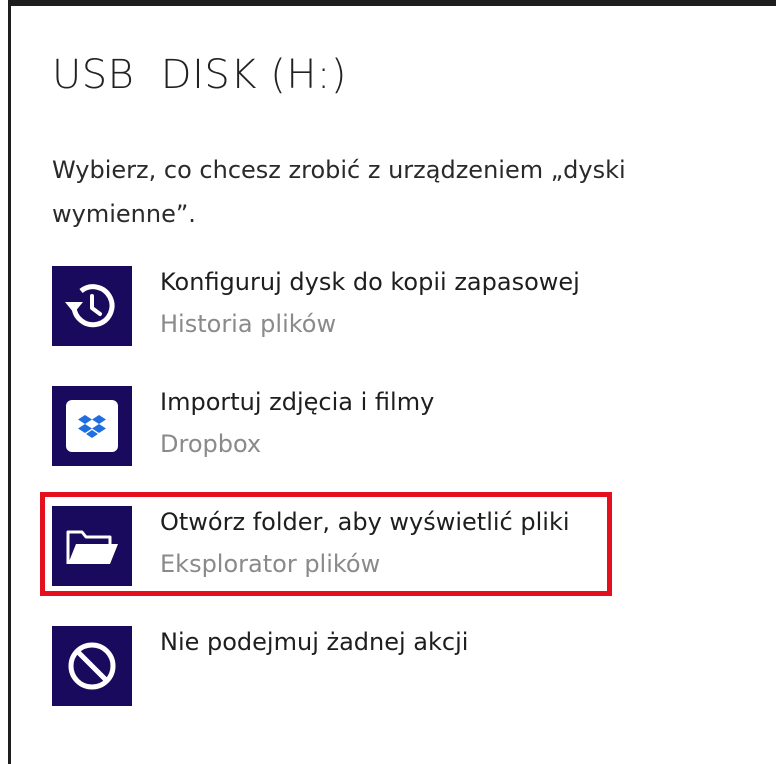 This screenshot has height=764, width=776. I want to click on history-clock-icon, so click(92, 306).